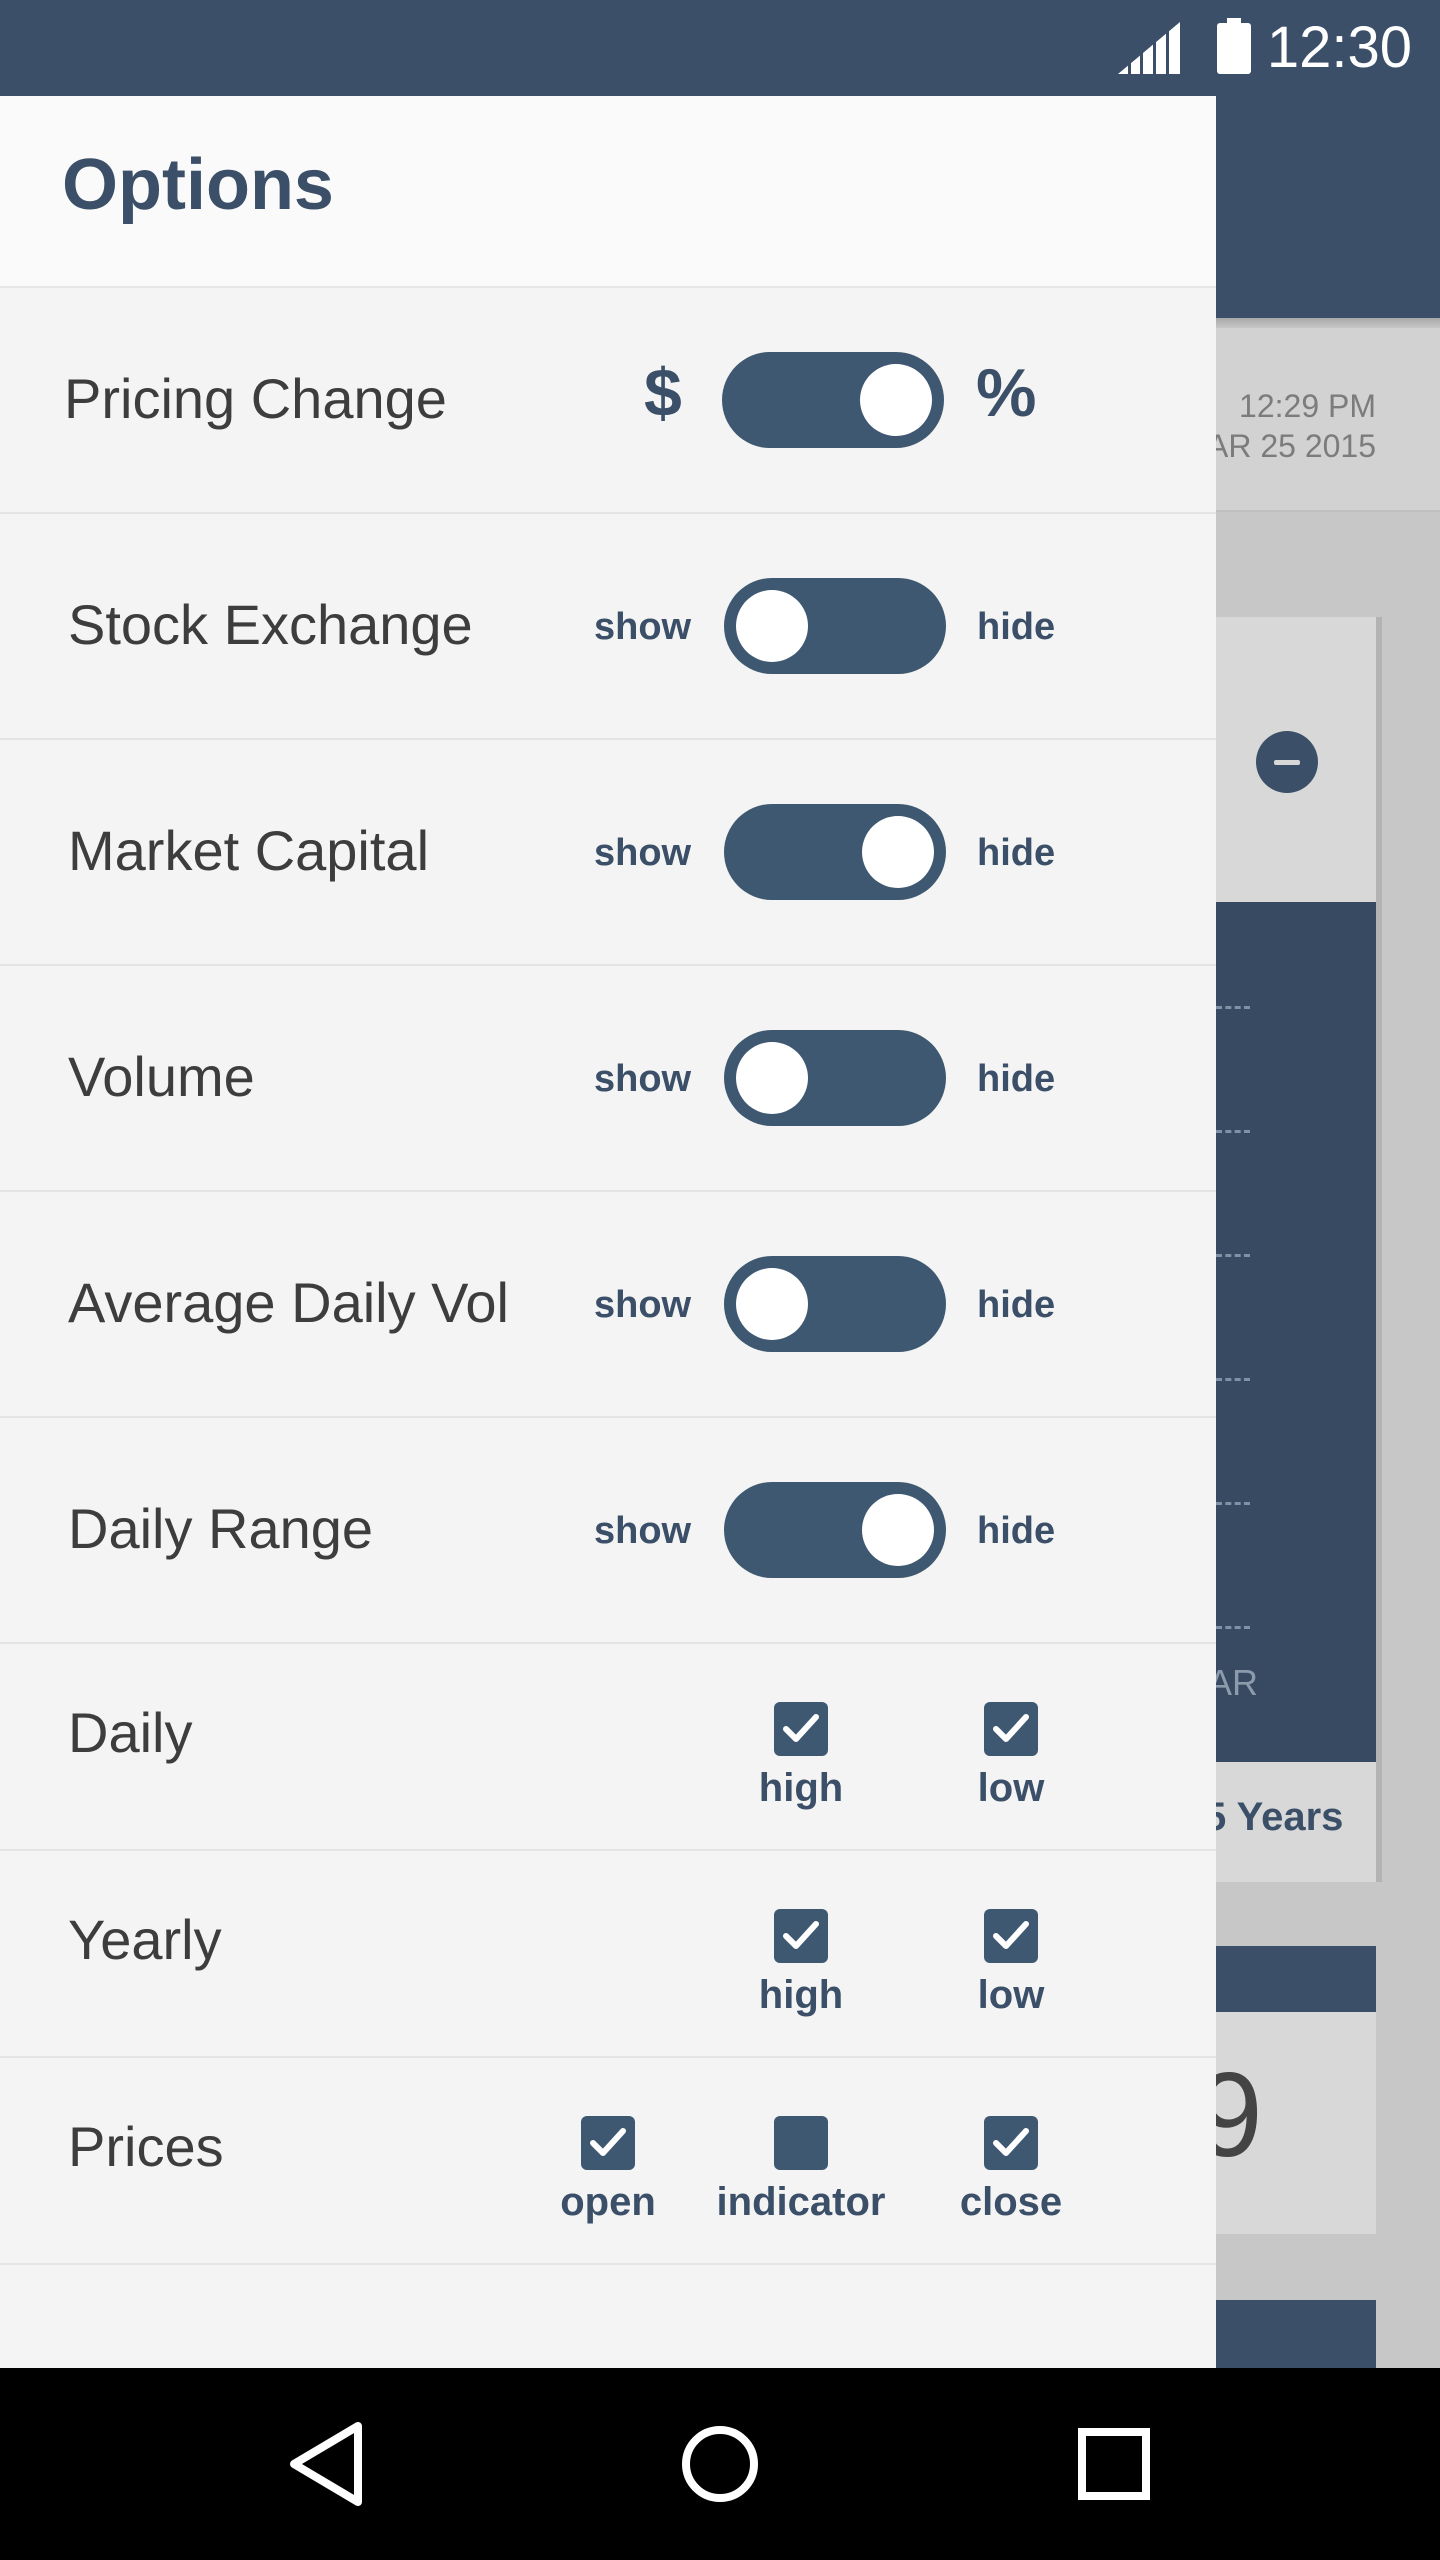 The width and height of the screenshot is (1440, 2560). I want to click on checkbox-label: indicator, so click(801, 2202).